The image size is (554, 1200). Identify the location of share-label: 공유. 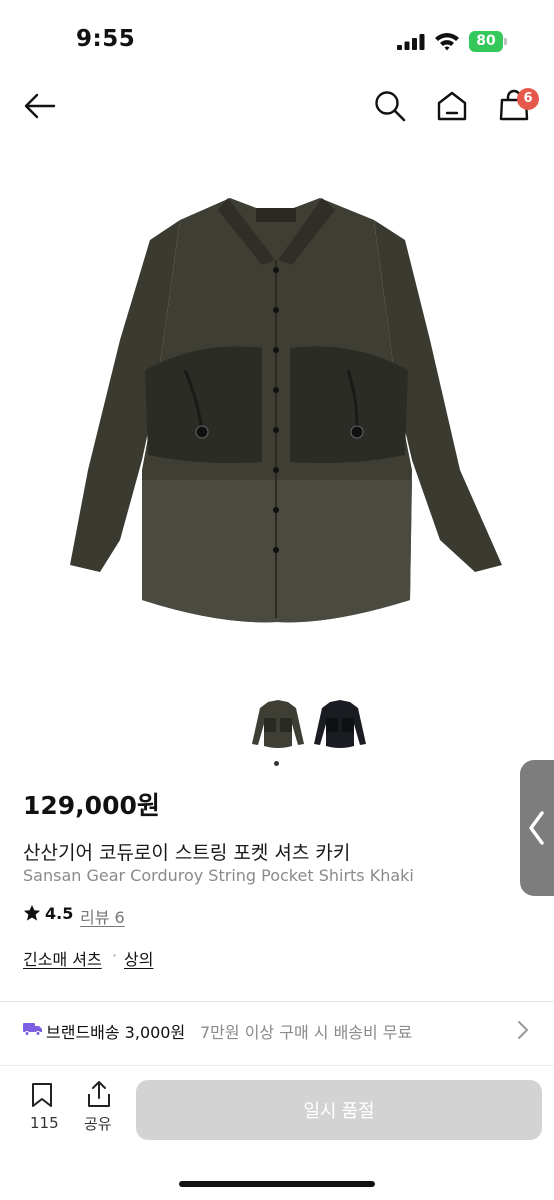
(98, 1124).